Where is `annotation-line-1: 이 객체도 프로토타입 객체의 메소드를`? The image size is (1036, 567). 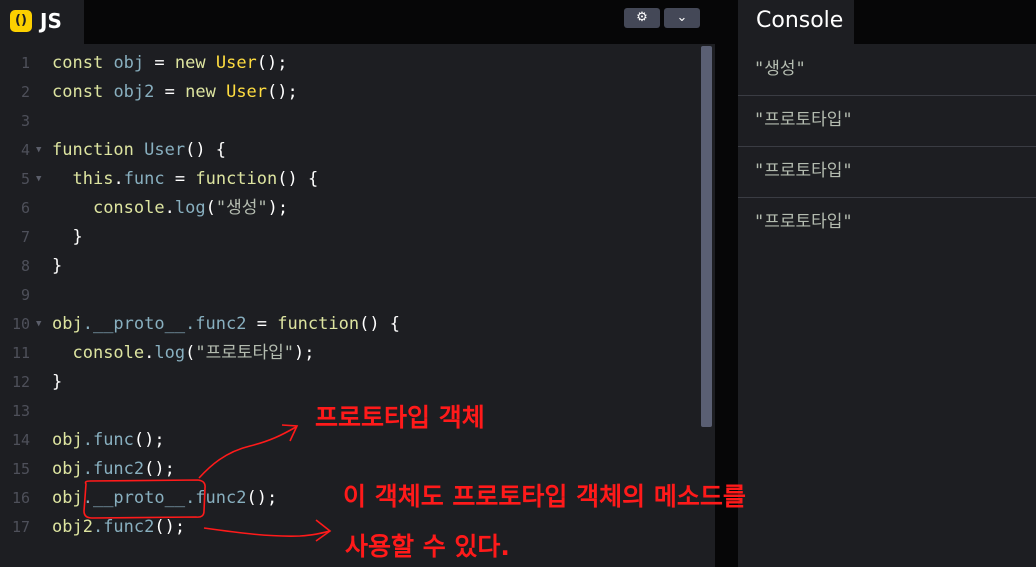
annotation-line-1: 이 객체도 프로토타입 객체의 메소드를 is located at coordinates (544, 496).